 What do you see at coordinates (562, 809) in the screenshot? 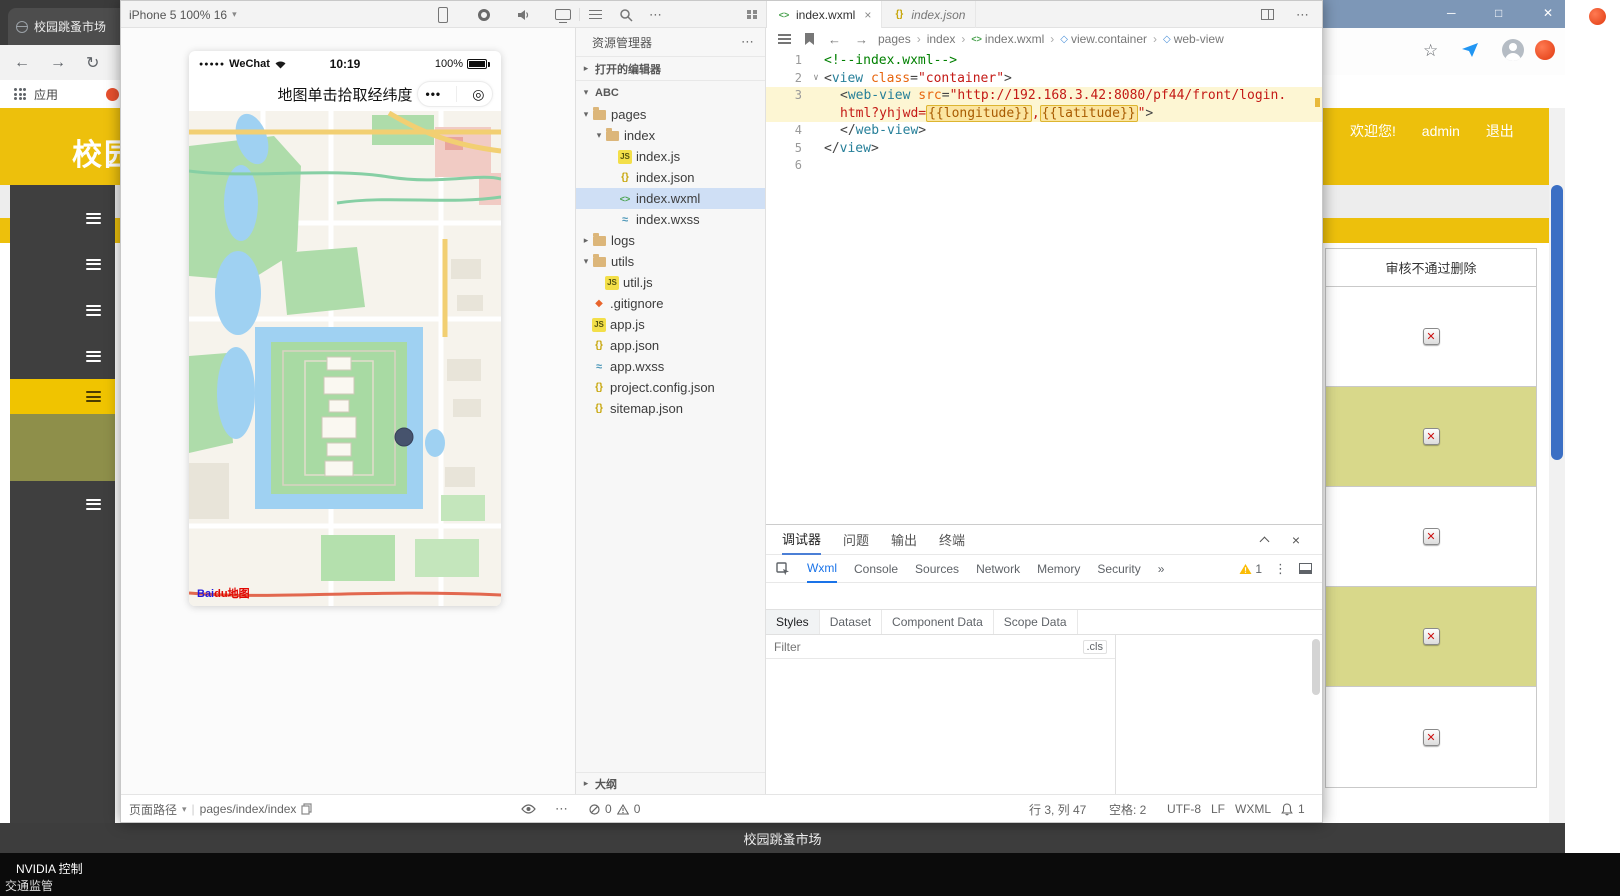
I see `statusbar-more-icon: ⋯` at bounding box center [562, 809].